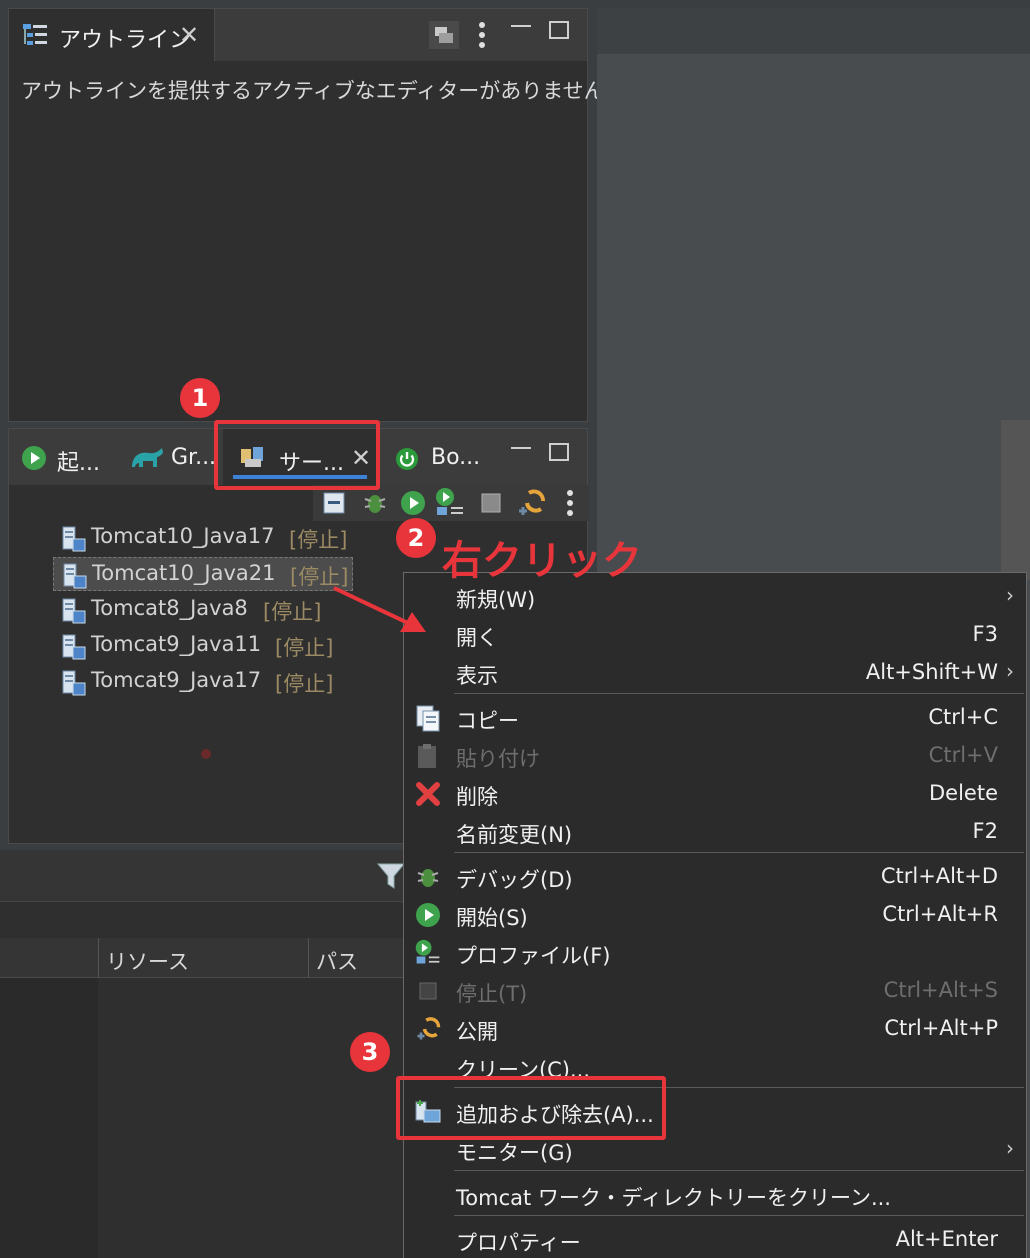  I want to click on tab-outline: アウトライン ✕, so click(112, 35).